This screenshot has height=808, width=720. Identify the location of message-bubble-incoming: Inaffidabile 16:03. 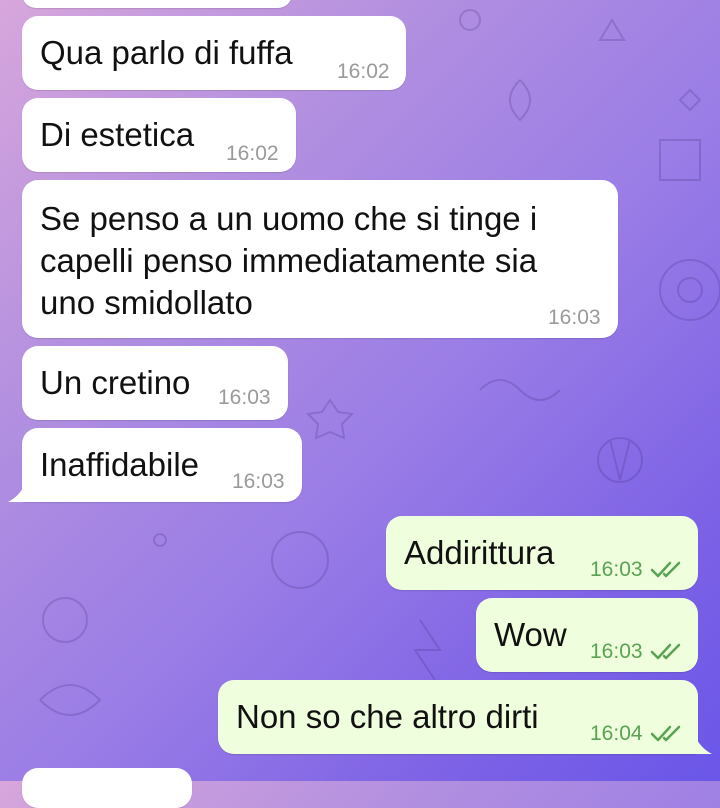
(162, 465).